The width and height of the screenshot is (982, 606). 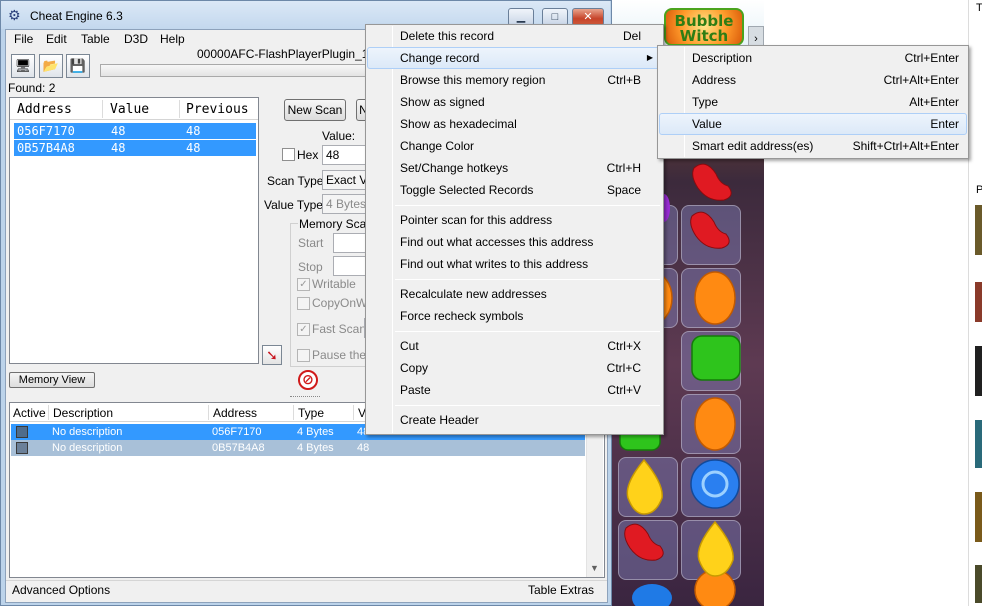 What do you see at coordinates (305, 397) in the screenshot?
I see `splitter-grip` at bounding box center [305, 397].